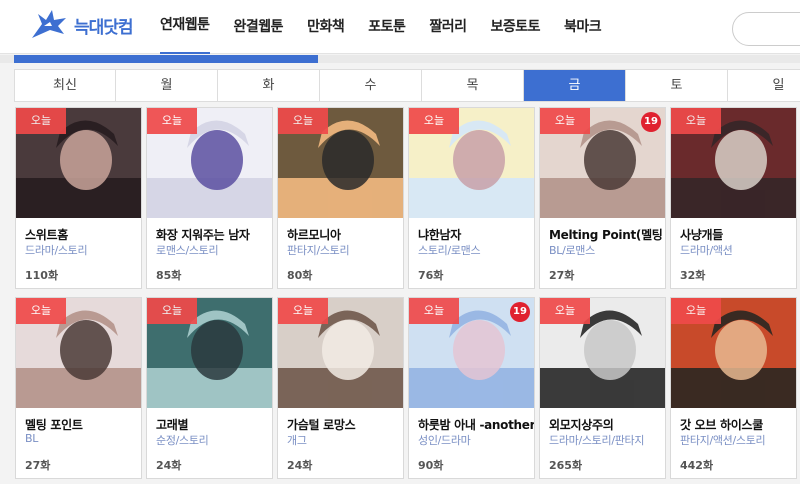 The height and width of the screenshot is (484, 800). Describe the element at coordinates (214, 424) in the screenshot. I see `comic-title: 고래별` at that location.